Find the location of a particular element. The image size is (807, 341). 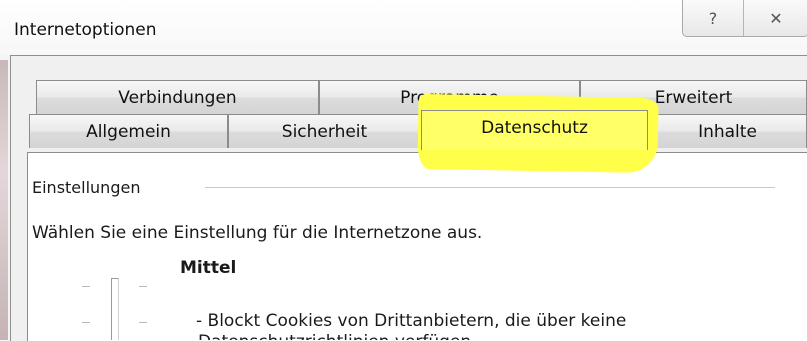

tab-allgemein: Allgemein is located at coordinates (128, 131).